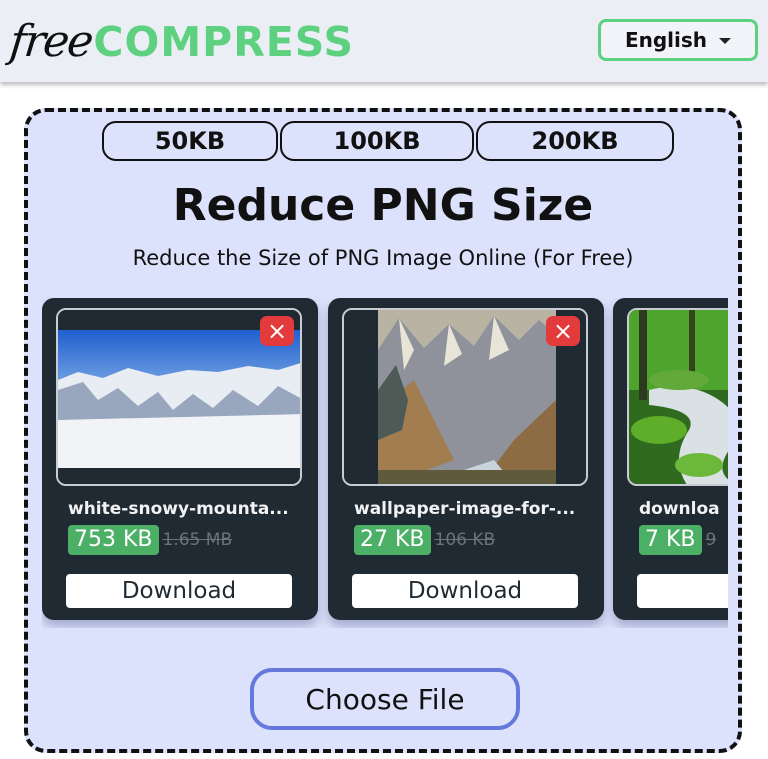  Describe the element at coordinates (711, 540) in the screenshot. I see `original-size: 9` at that location.